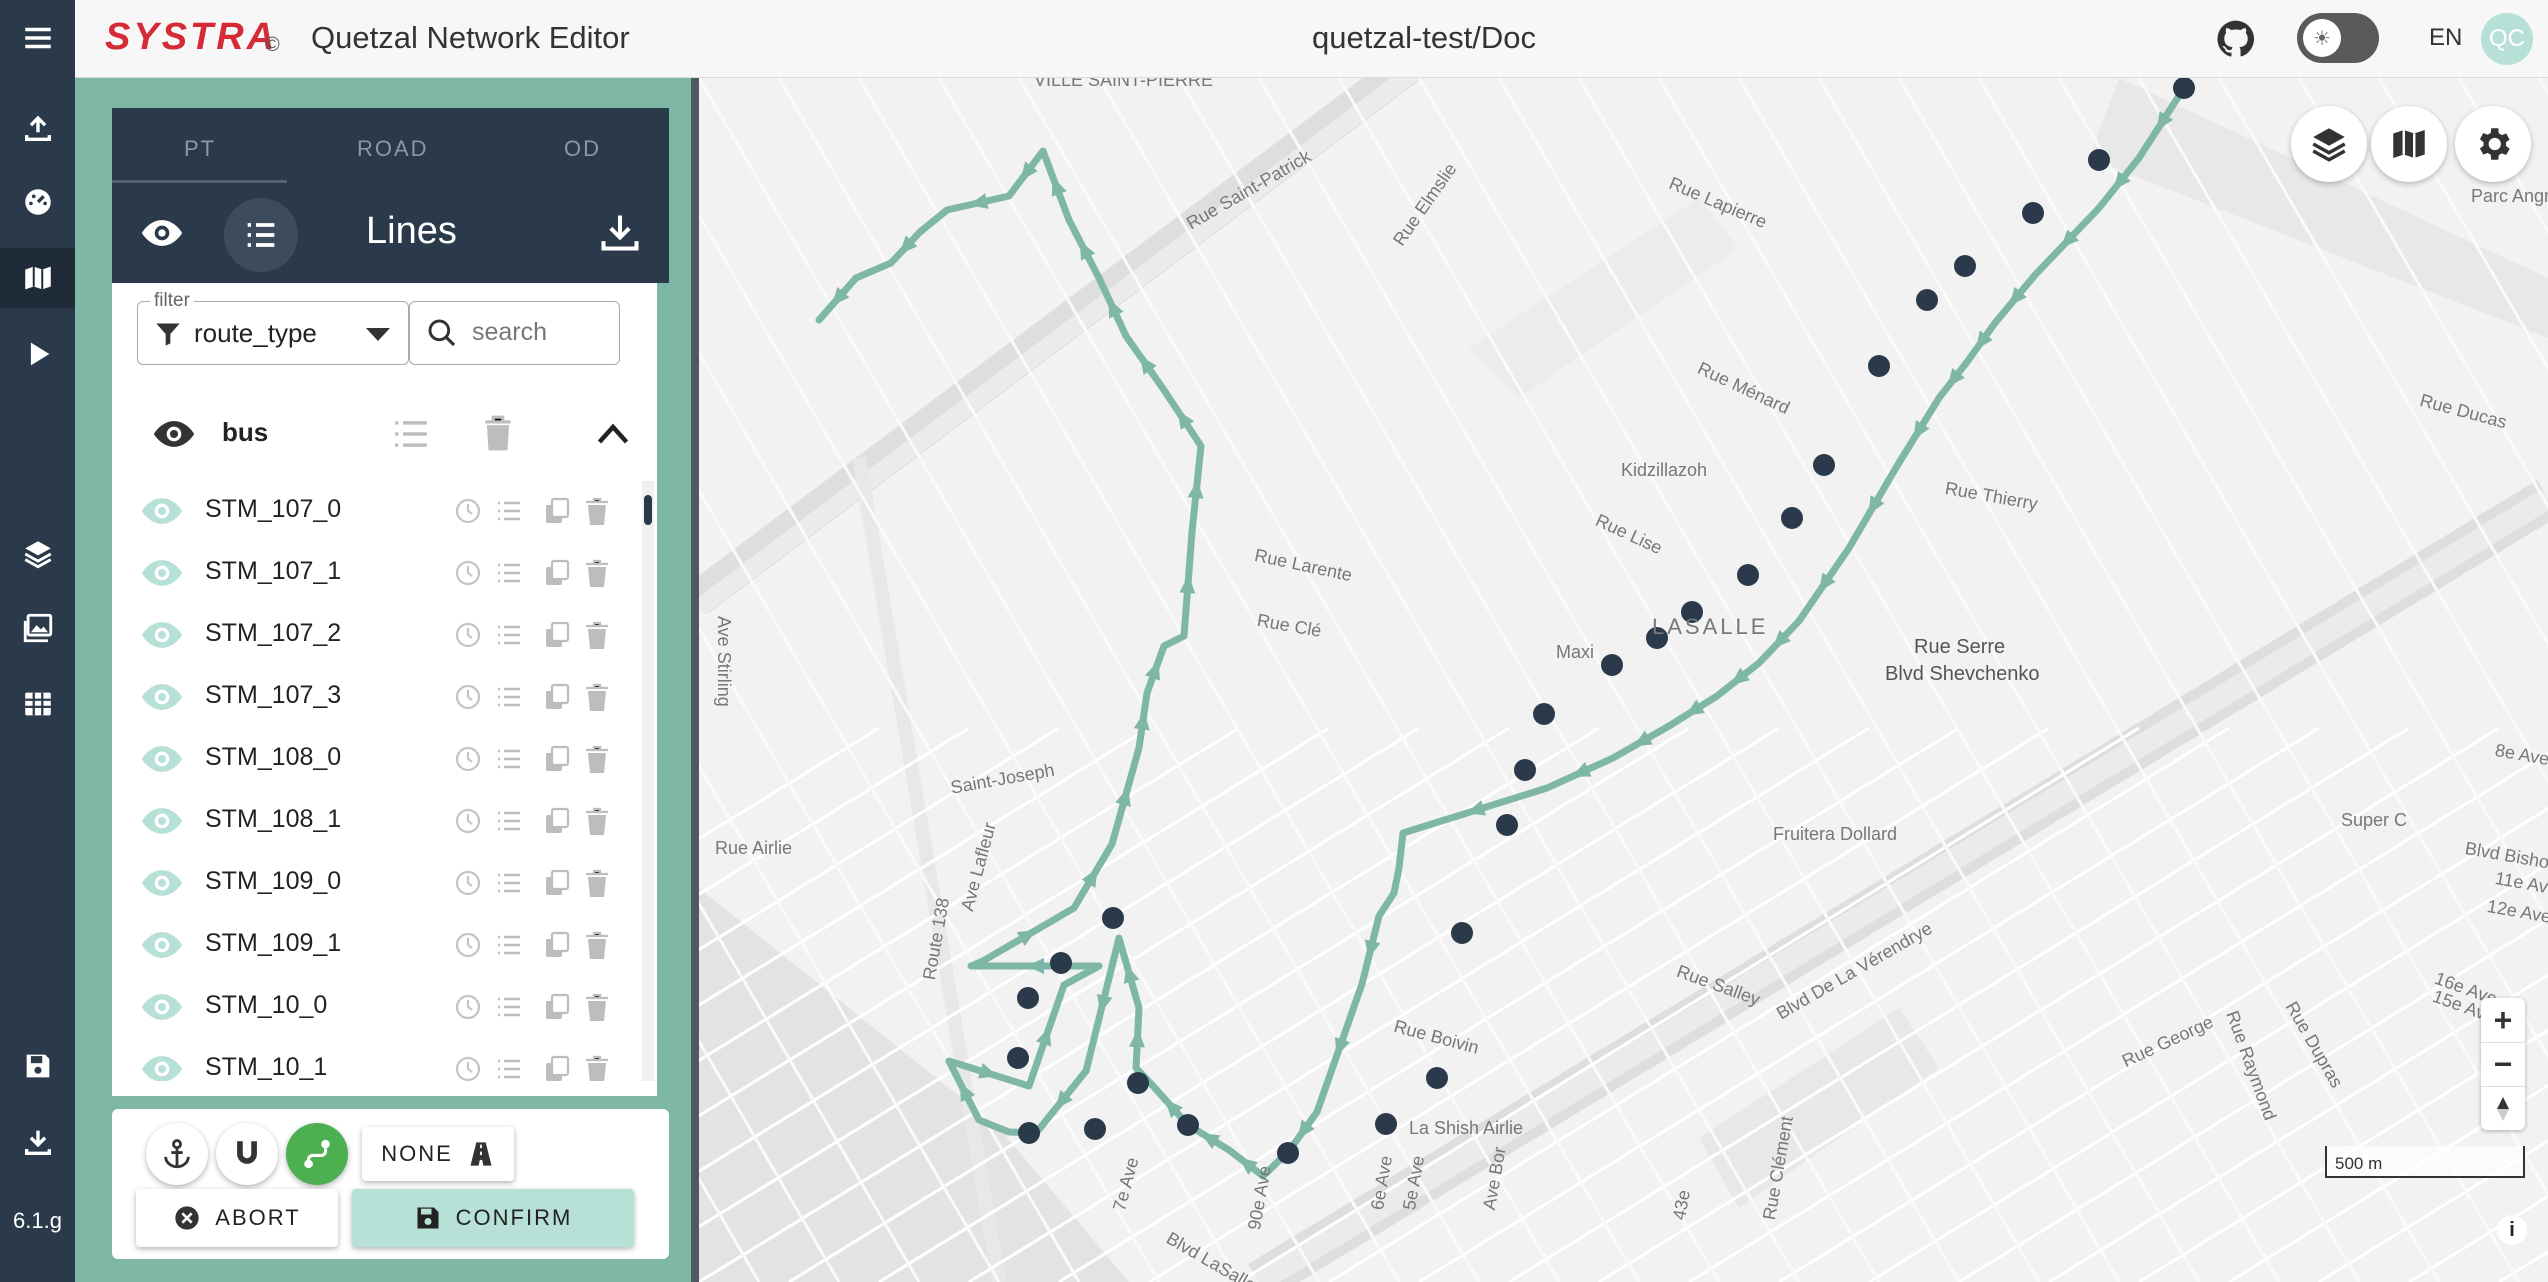  I want to click on theme-toggle: ☀, so click(2338, 38).